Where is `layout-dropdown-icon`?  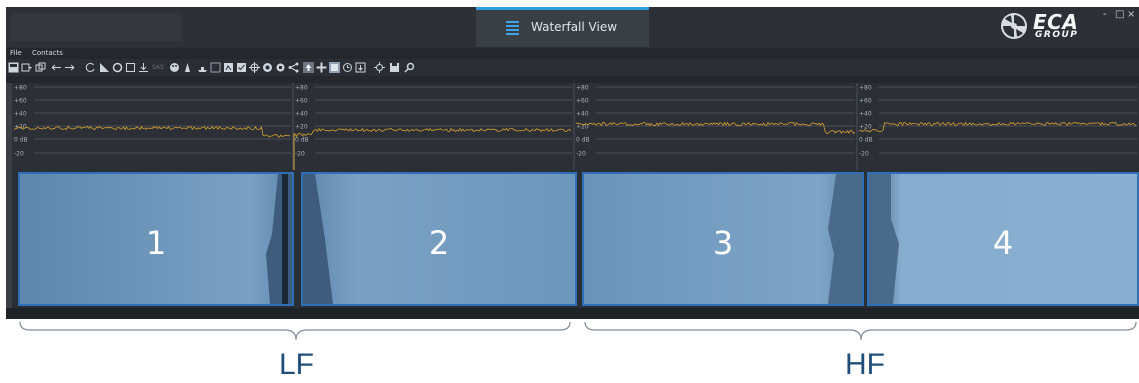 layout-dropdown-icon is located at coordinates (26, 67).